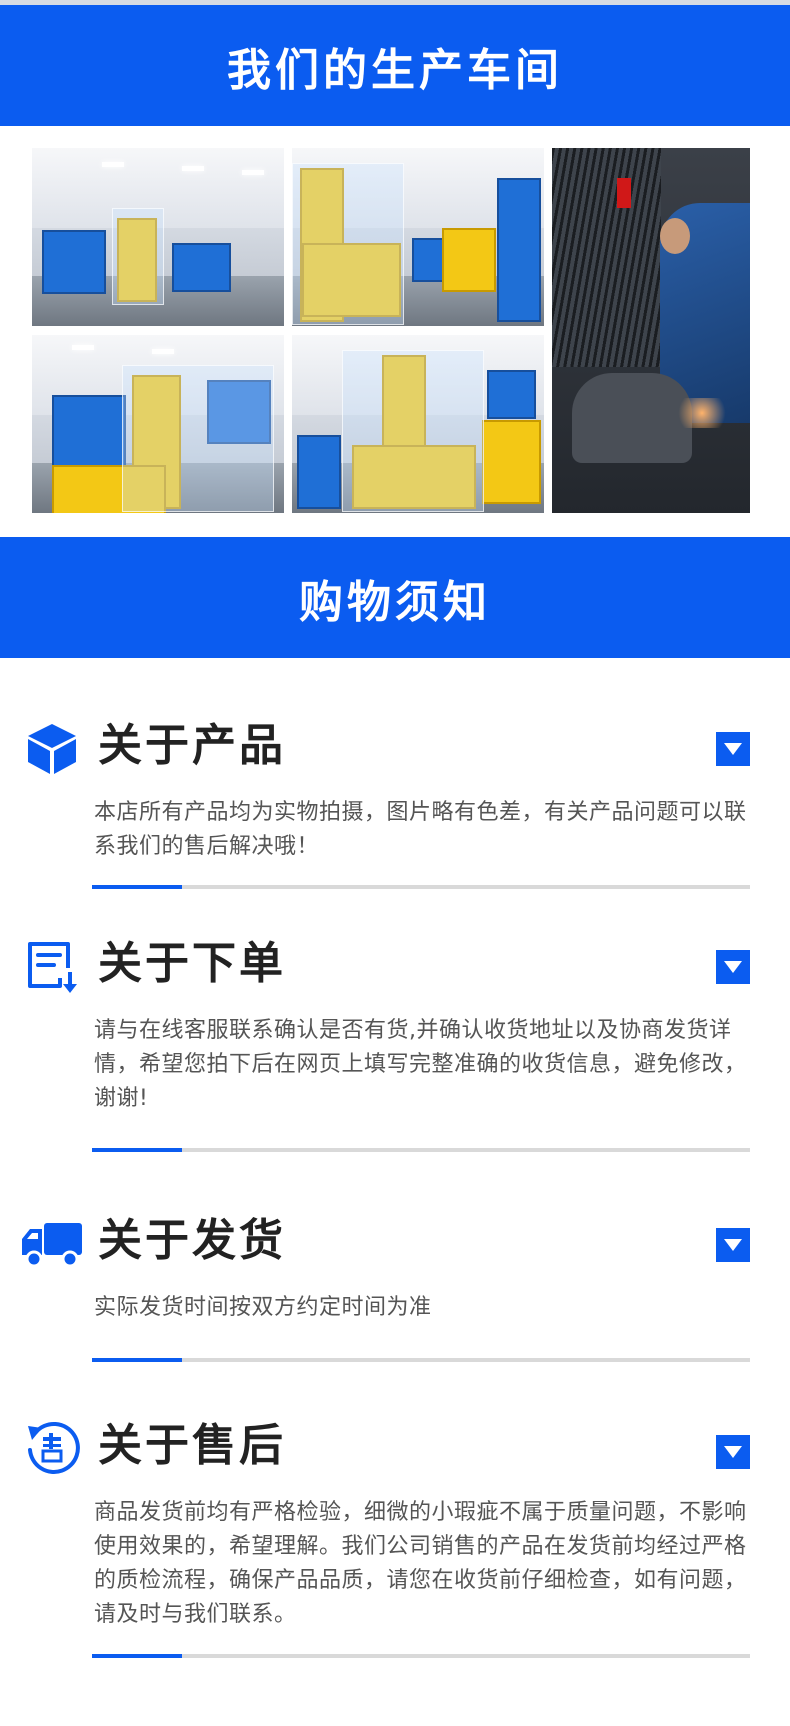 Image resolution: width=790 pixels, height=1726 pixels. Describe the element at coordinates (192, 1240) in the screenshot. I see `section-title: 关于发货` at that location.